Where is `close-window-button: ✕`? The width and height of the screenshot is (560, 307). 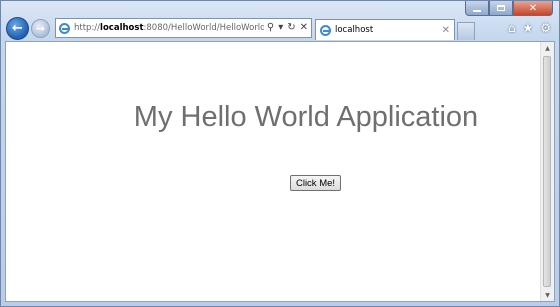 close-window-button: ✕ is located at coordinates (533, 8).